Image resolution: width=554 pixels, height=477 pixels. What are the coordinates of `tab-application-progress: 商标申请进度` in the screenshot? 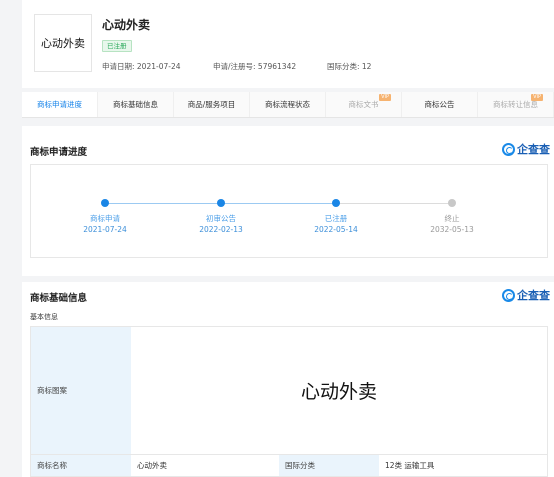 It's located at (60, 104).